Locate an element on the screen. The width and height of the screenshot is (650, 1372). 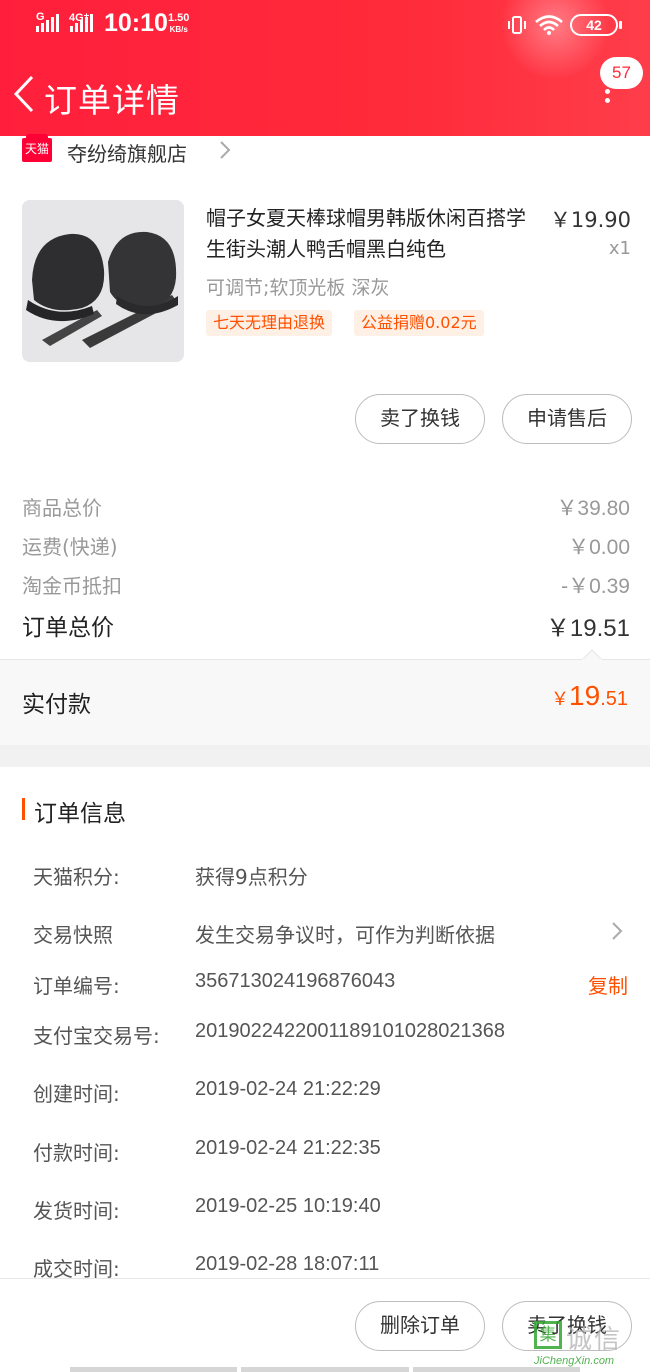
home-indicator is located at coordinates (325, 1369).